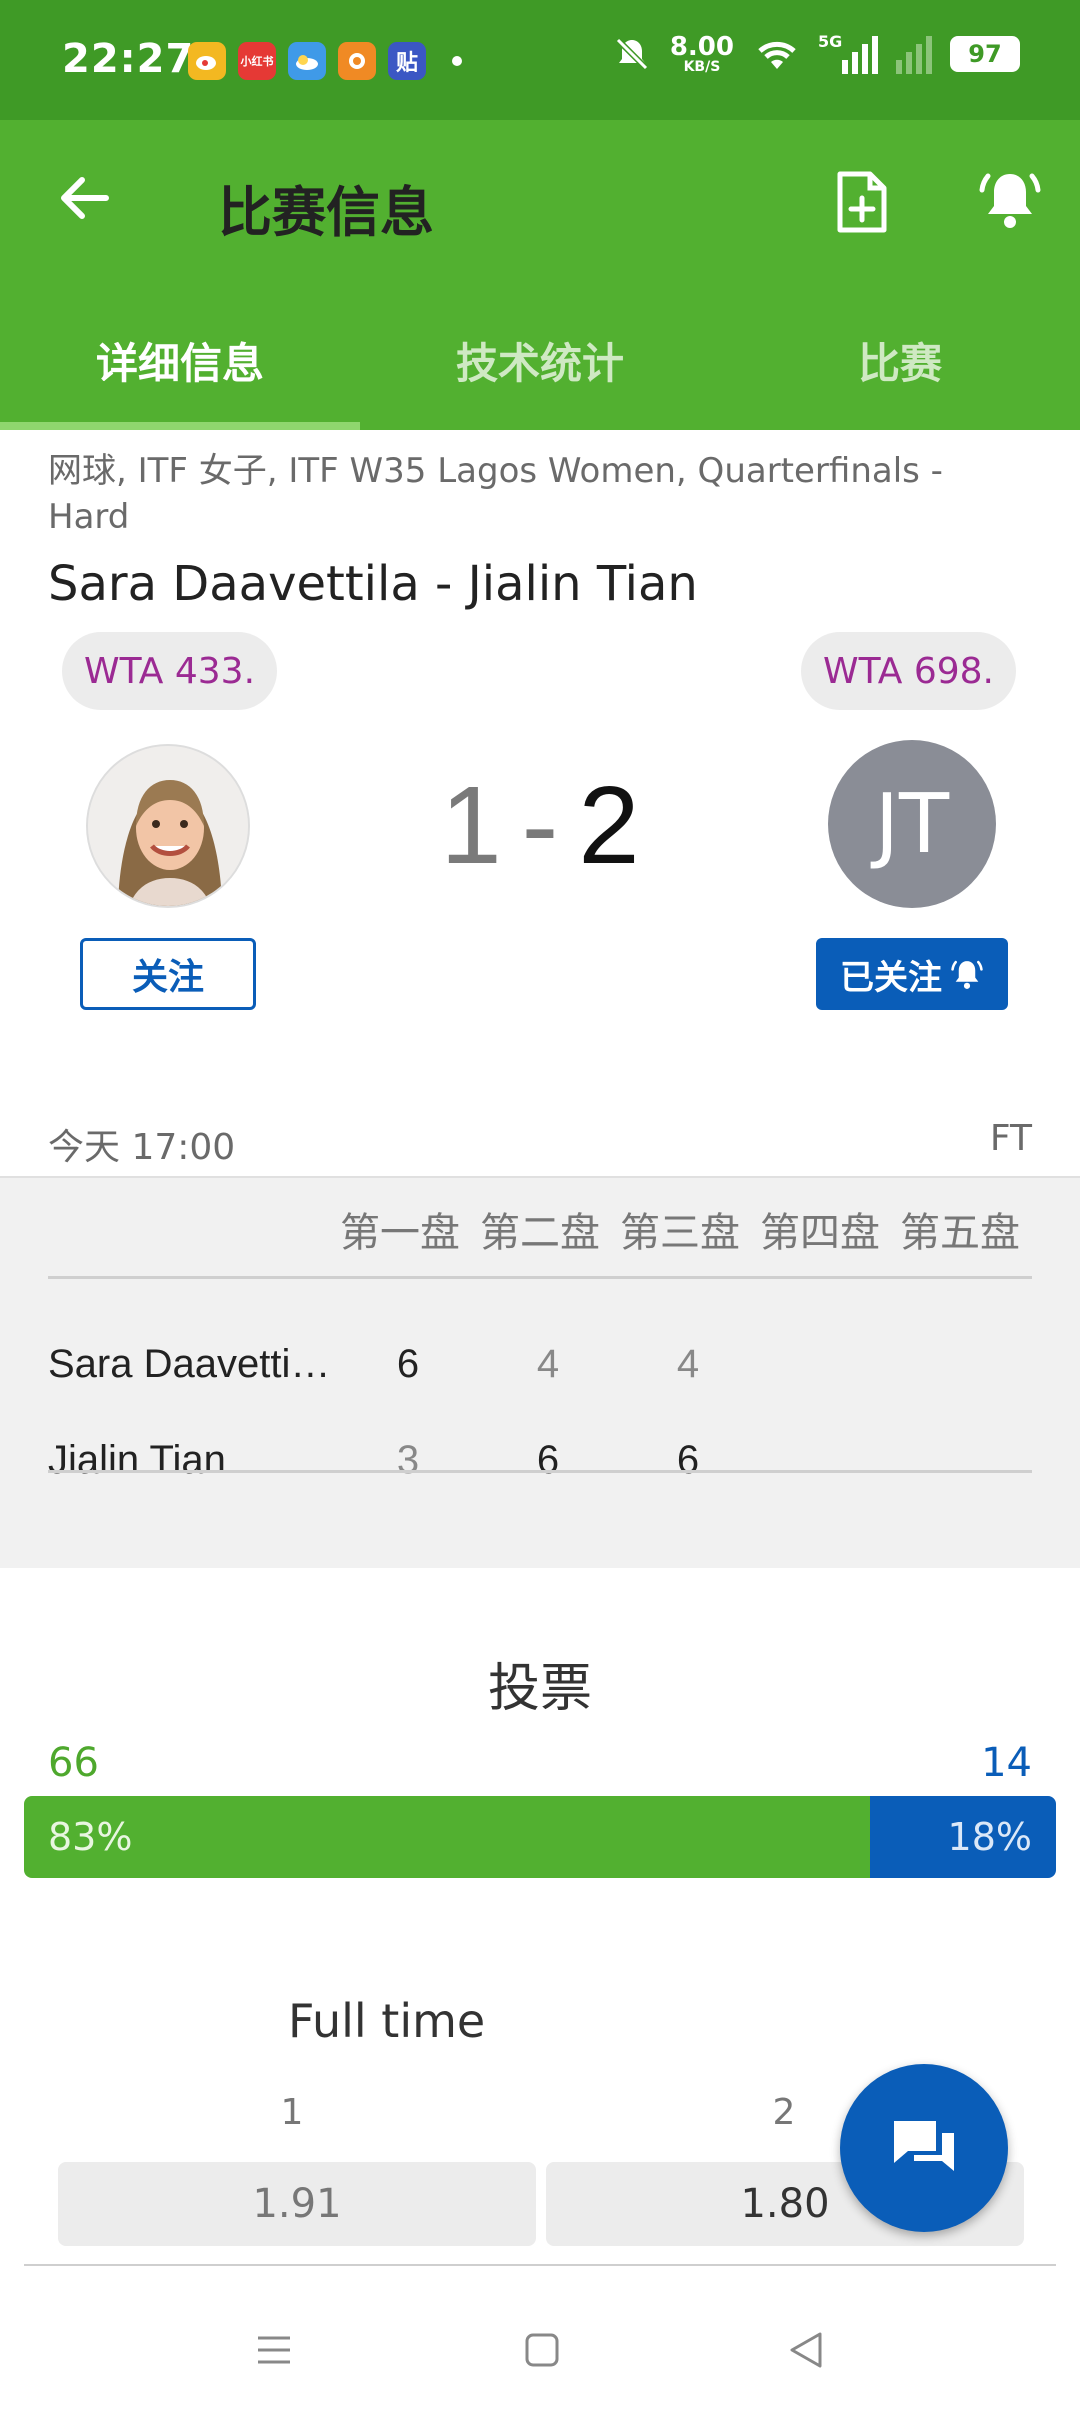 The image size is (1080, 2414). What do you see at coordinates (806, 2352) in the screenshot?
I see `back-triangle-icon` at bounding box center [806, 2352].